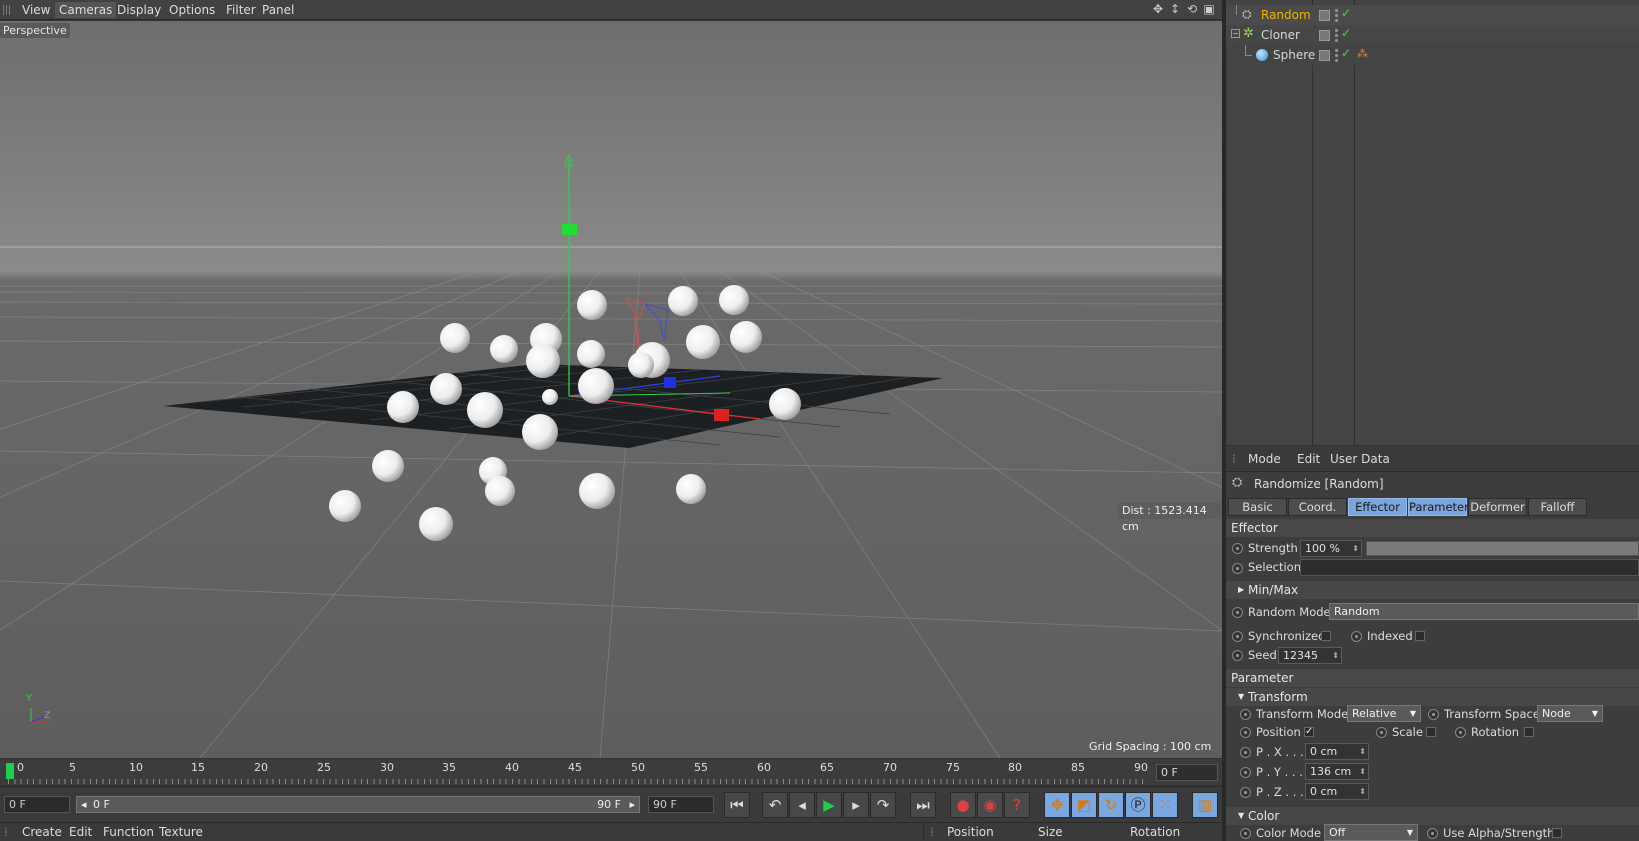 This screenshot has width=1639, height=841. I want to click on transform-space-dropdown: Node ▼, so click(1570, 713).